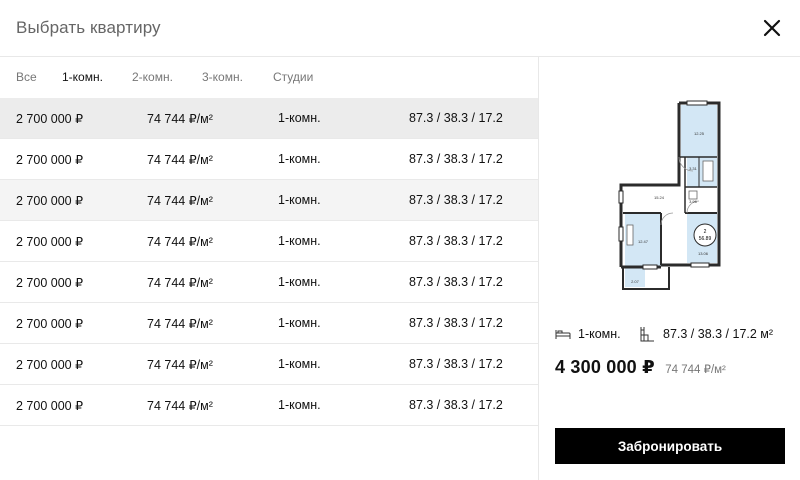 This screenshot has width=800, height=480. I want to click on detail-price: 4 300 000 ₽, so click(605, 367).